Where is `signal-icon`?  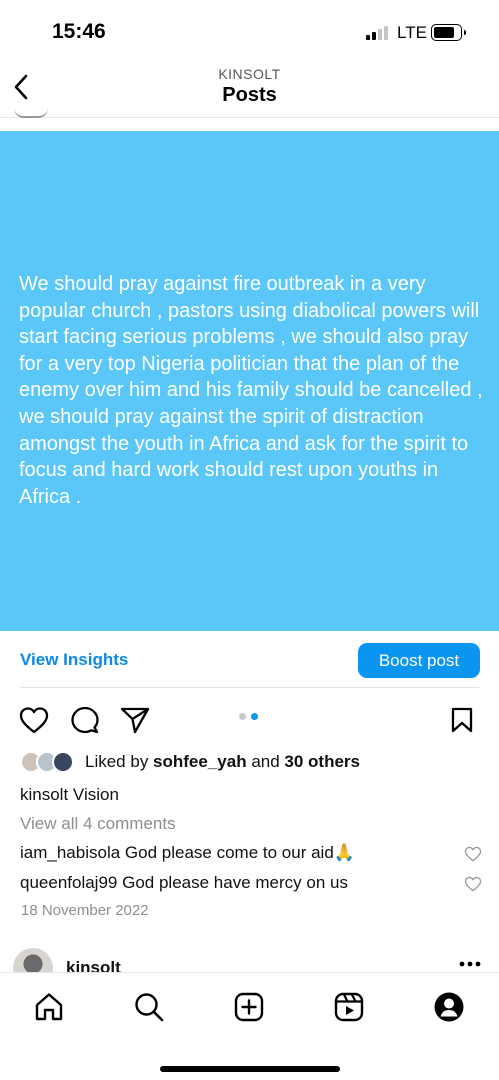
signal-icon is located at coordinates (379, 33).